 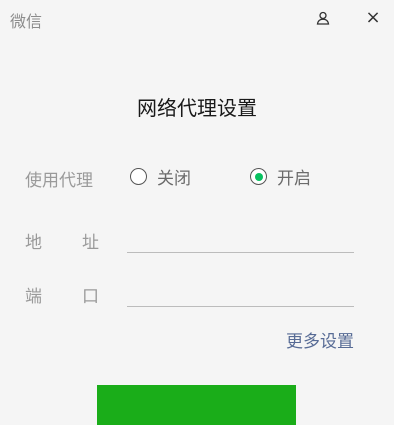 I want to click on radio-dot, so click(x=258, y=176).